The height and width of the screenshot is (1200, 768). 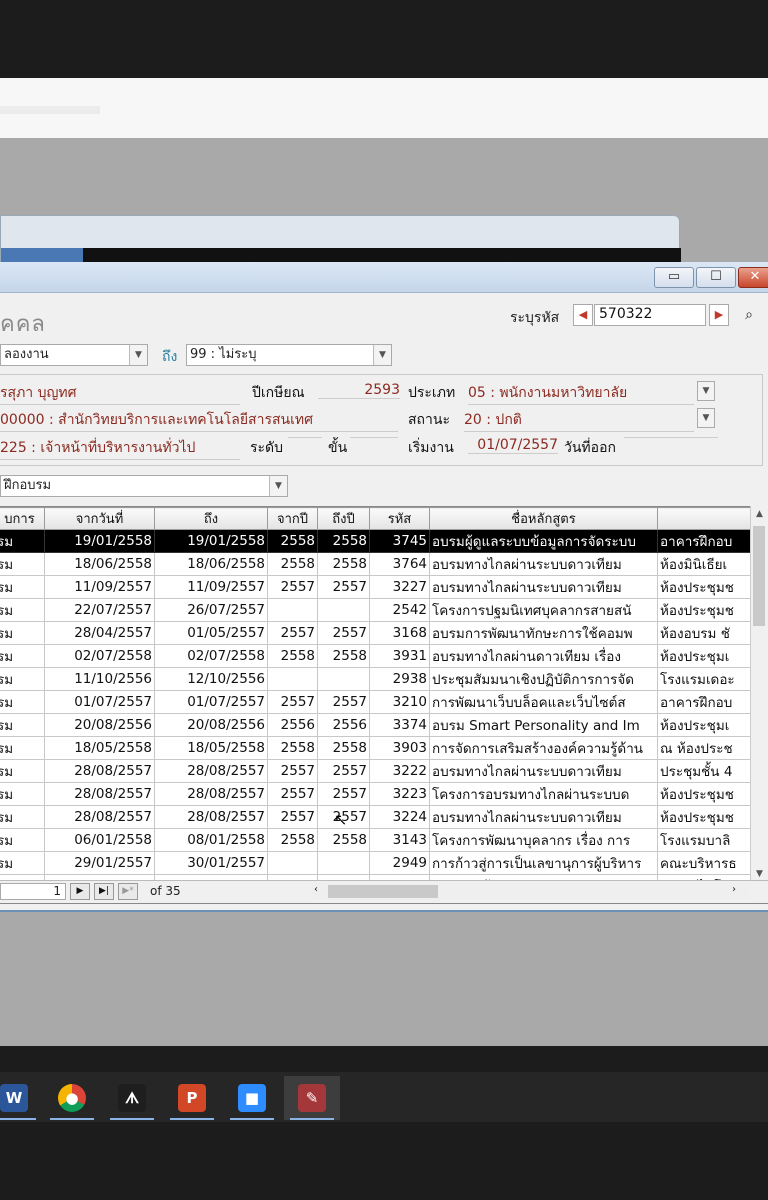 What do you see at coordinates (543, 702) in the screenshot?
I see `table-cell: การพัฒนาเว็บบล็อคและเว็บไซต์ส` at bounding box center [543, 702].